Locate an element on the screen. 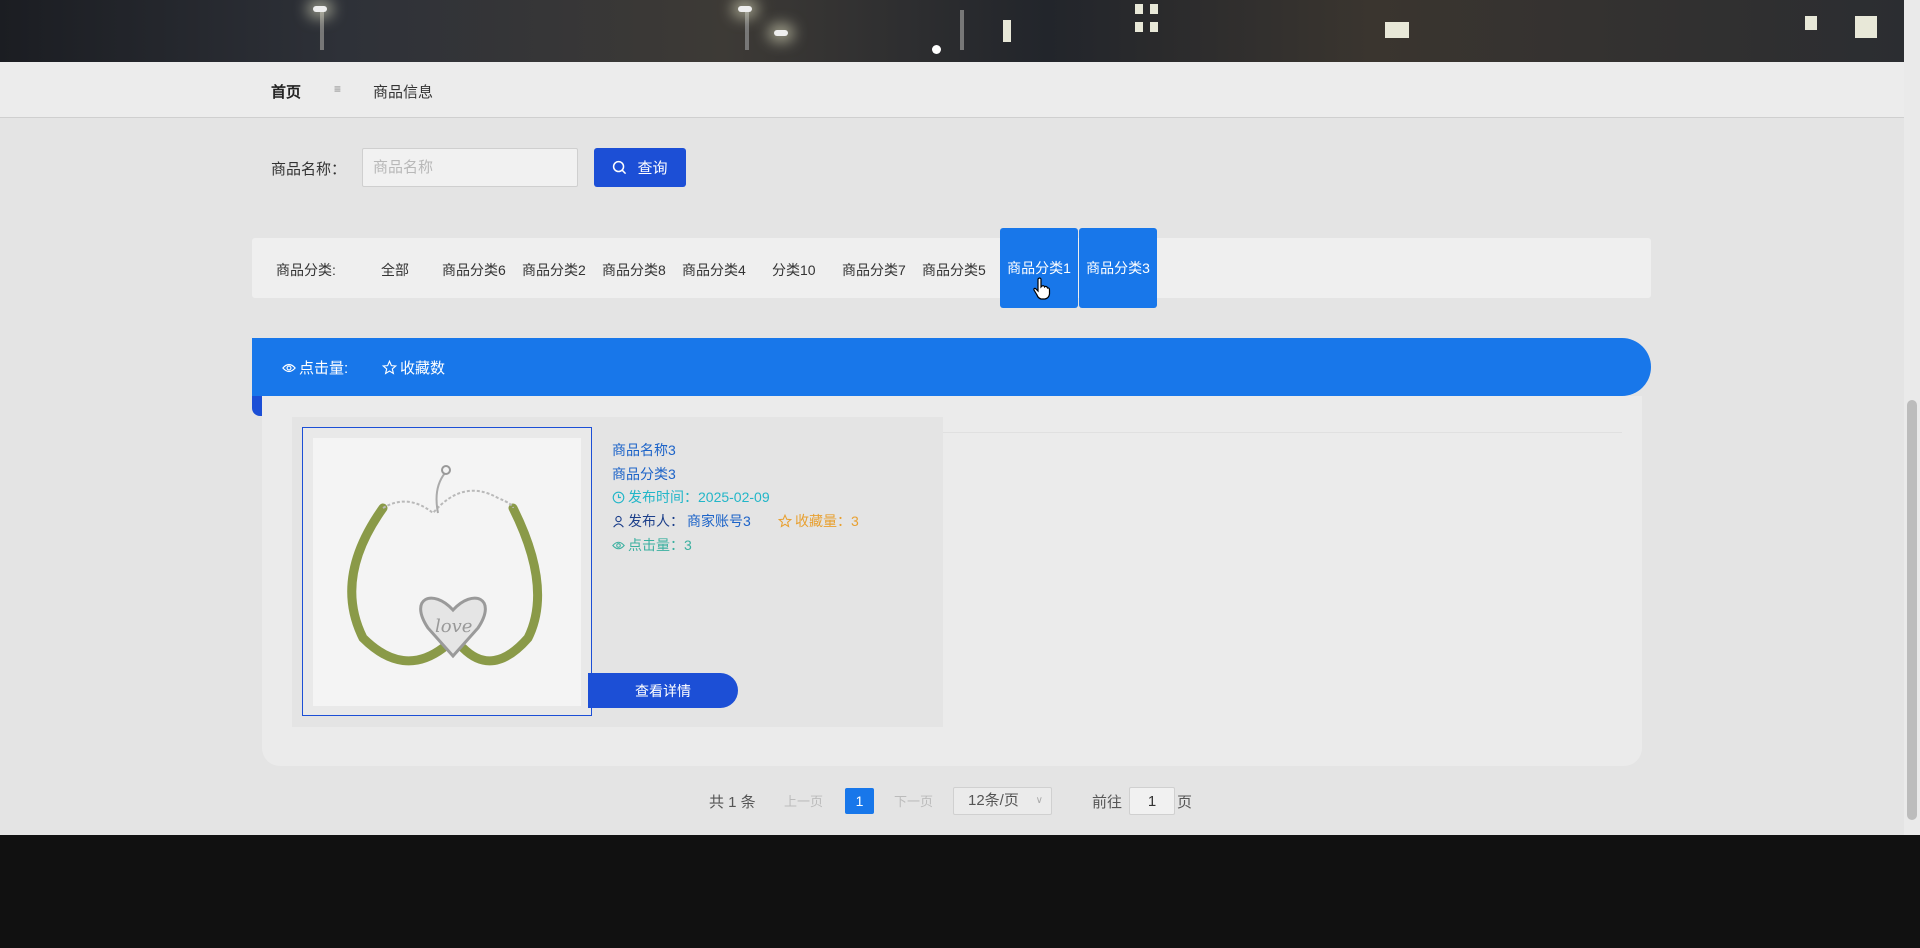 This screenshot has height=948, width=1920. favorites-count-text: 收藏量：3 is located at coordinates (827, 521).